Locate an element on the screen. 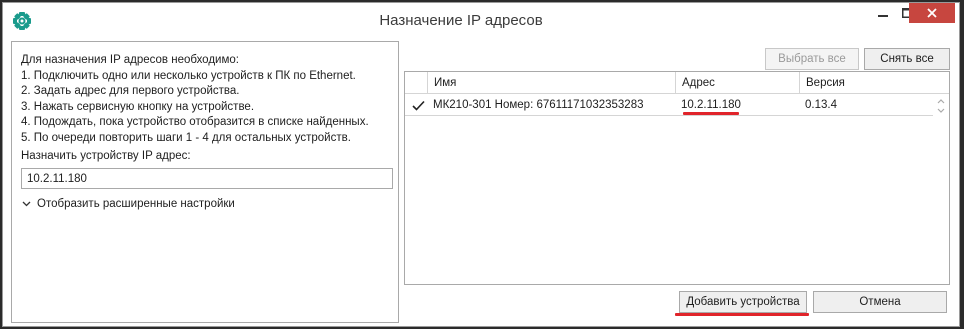 The height and width of the screenshot is (329, 964). column-header-version: Версия is located at coordinates (866, 83).